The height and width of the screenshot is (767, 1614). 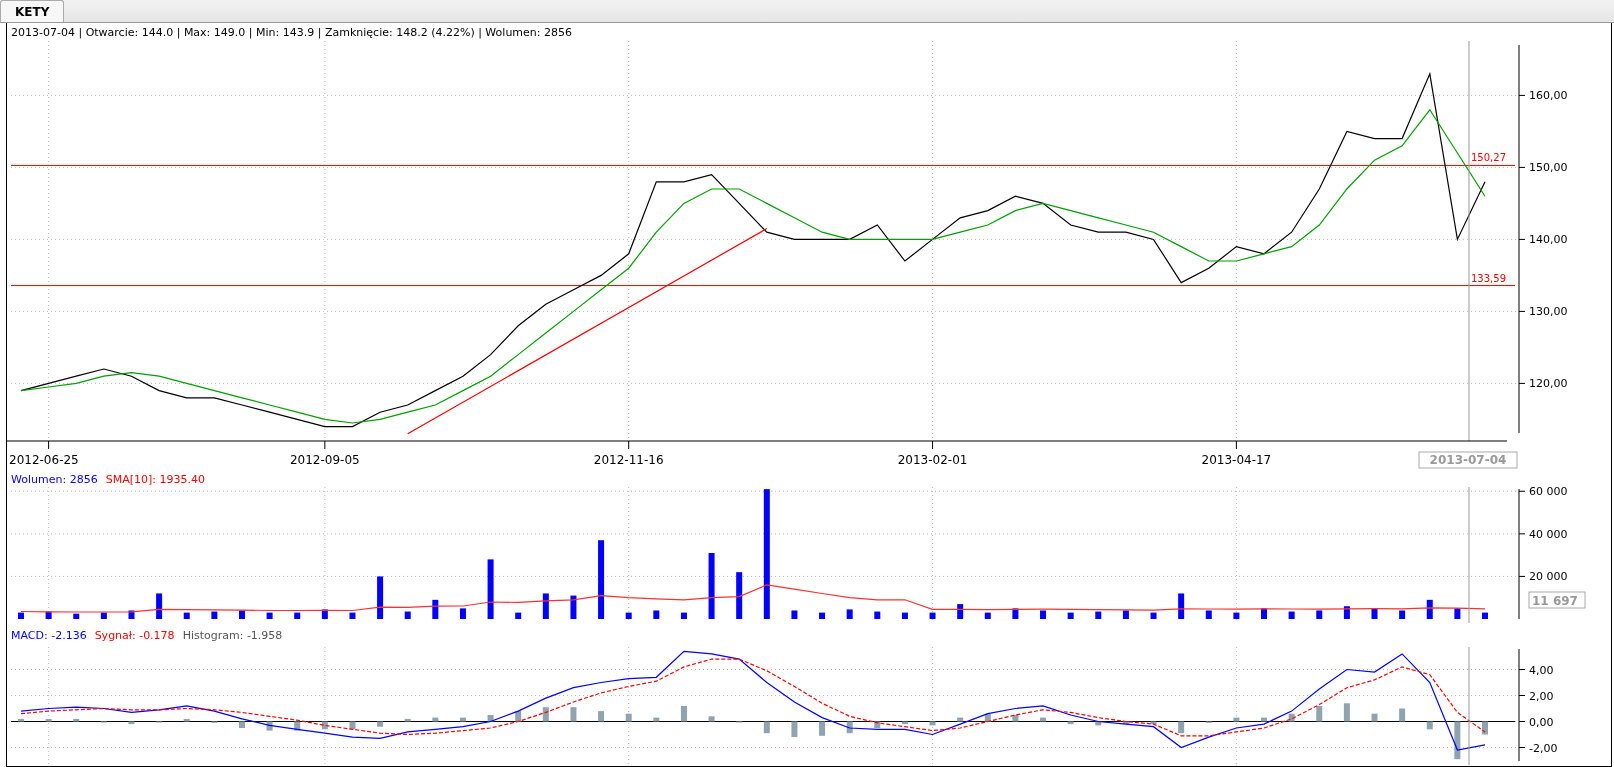 What do you see at coordinates (49, 635) in the screenshot?
I see `legend-label: MACD: -2.136` at bounding box center [49, 635].